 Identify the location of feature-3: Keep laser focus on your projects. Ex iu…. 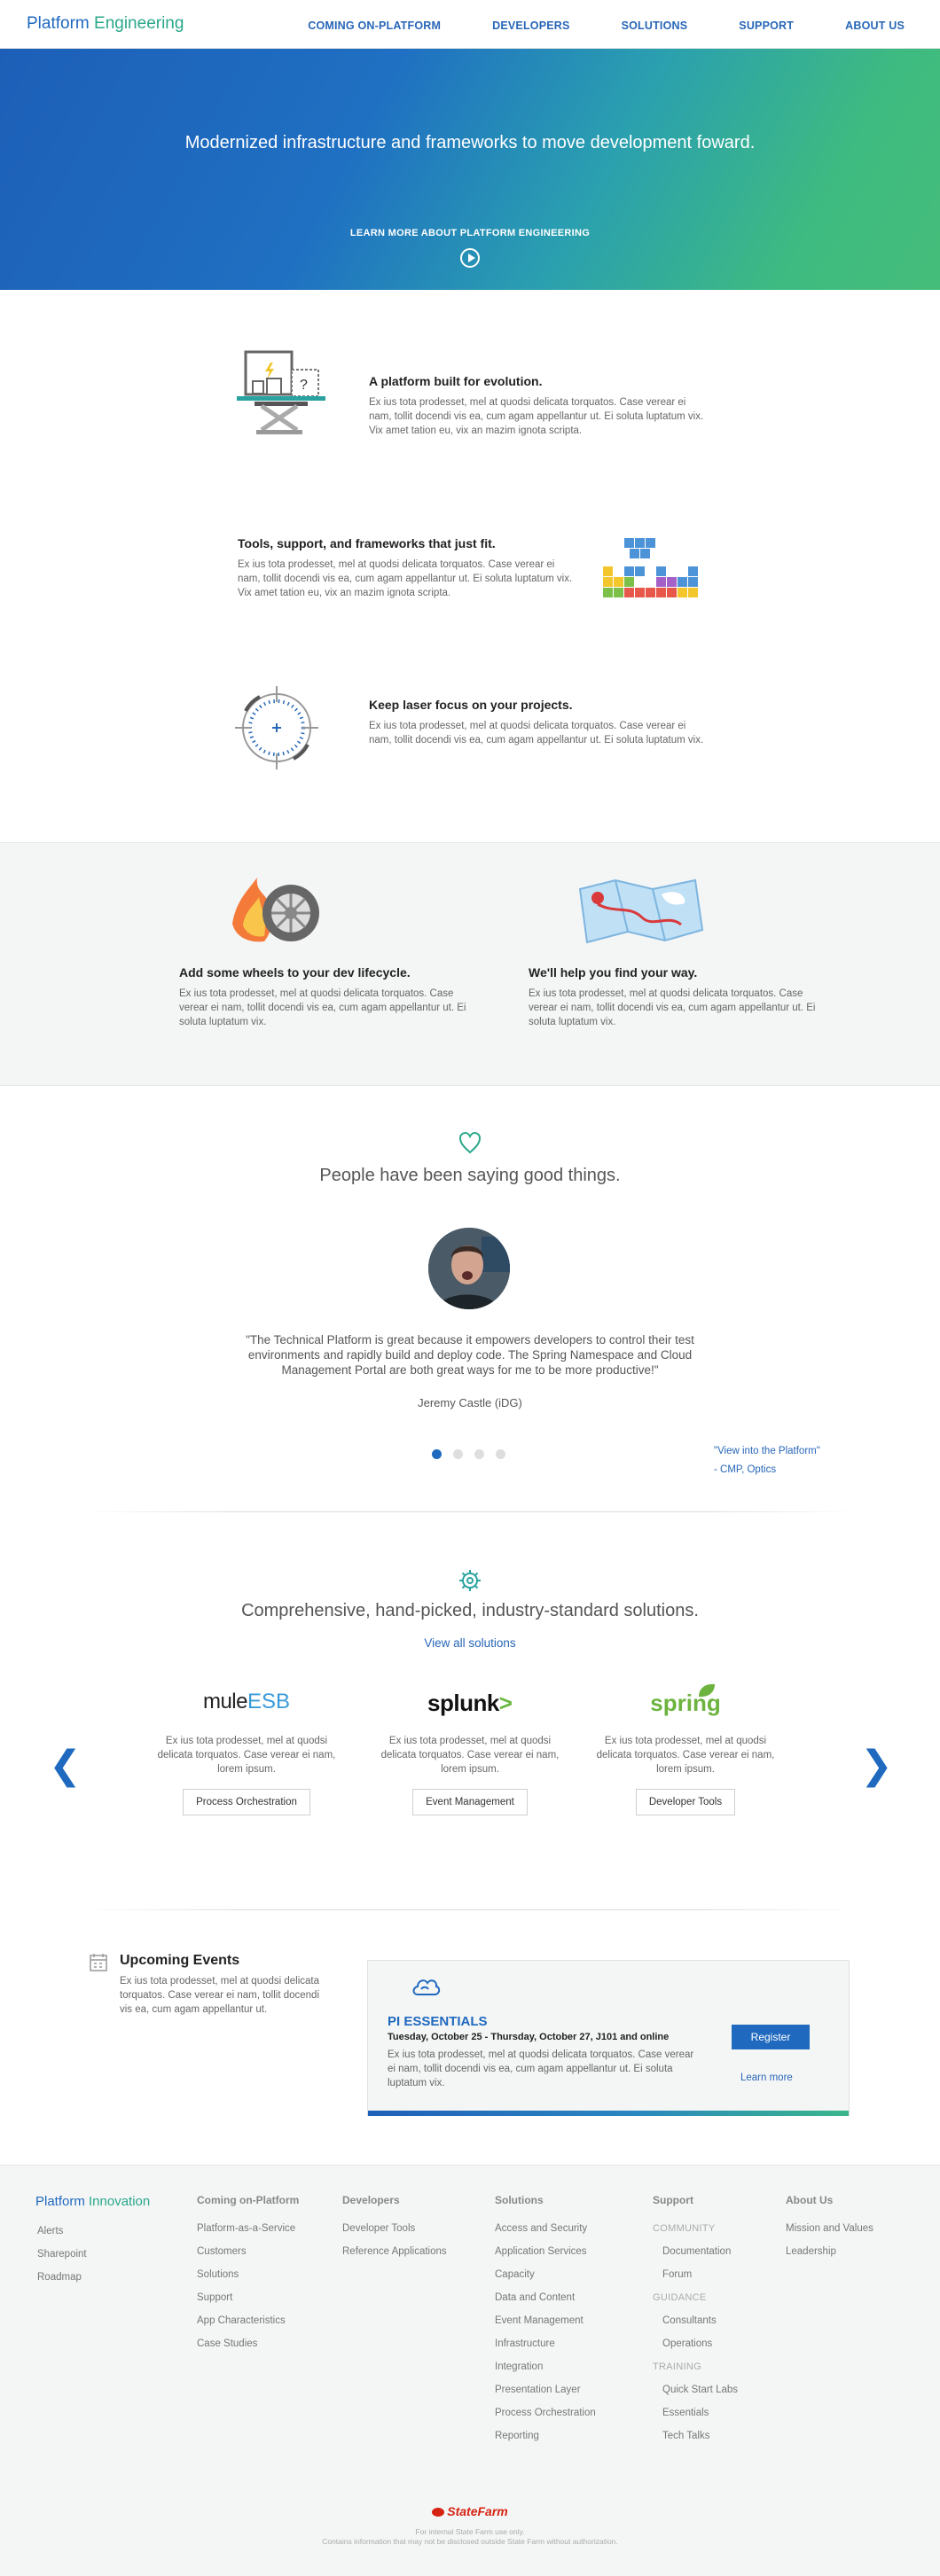
(537, 722).